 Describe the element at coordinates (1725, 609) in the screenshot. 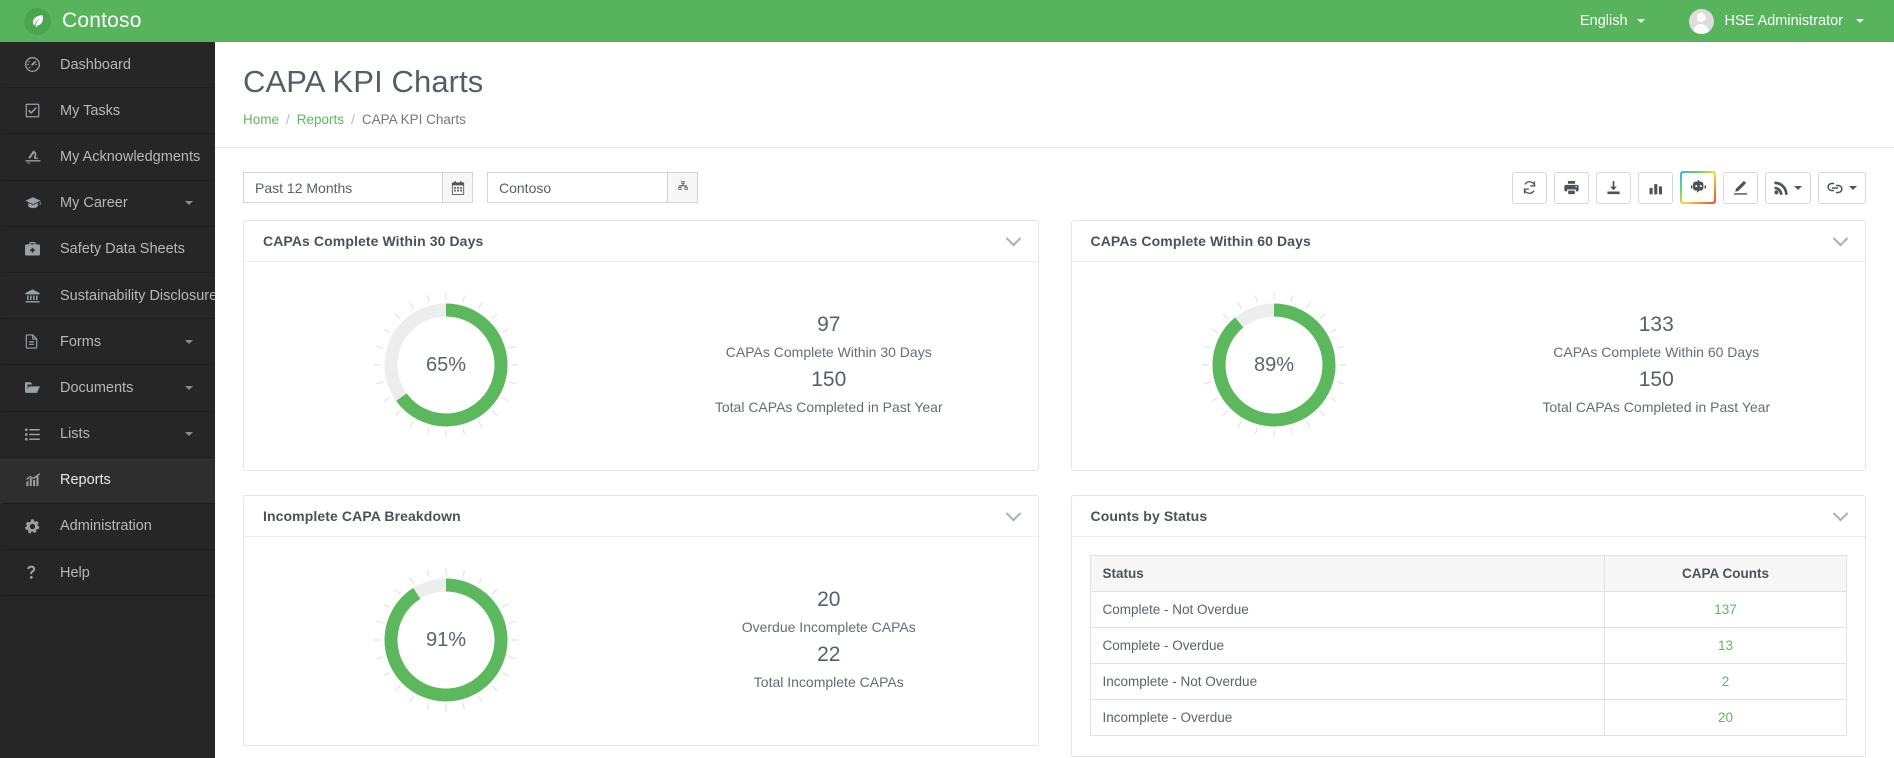

I see `capa-count-link: 137` at that location.